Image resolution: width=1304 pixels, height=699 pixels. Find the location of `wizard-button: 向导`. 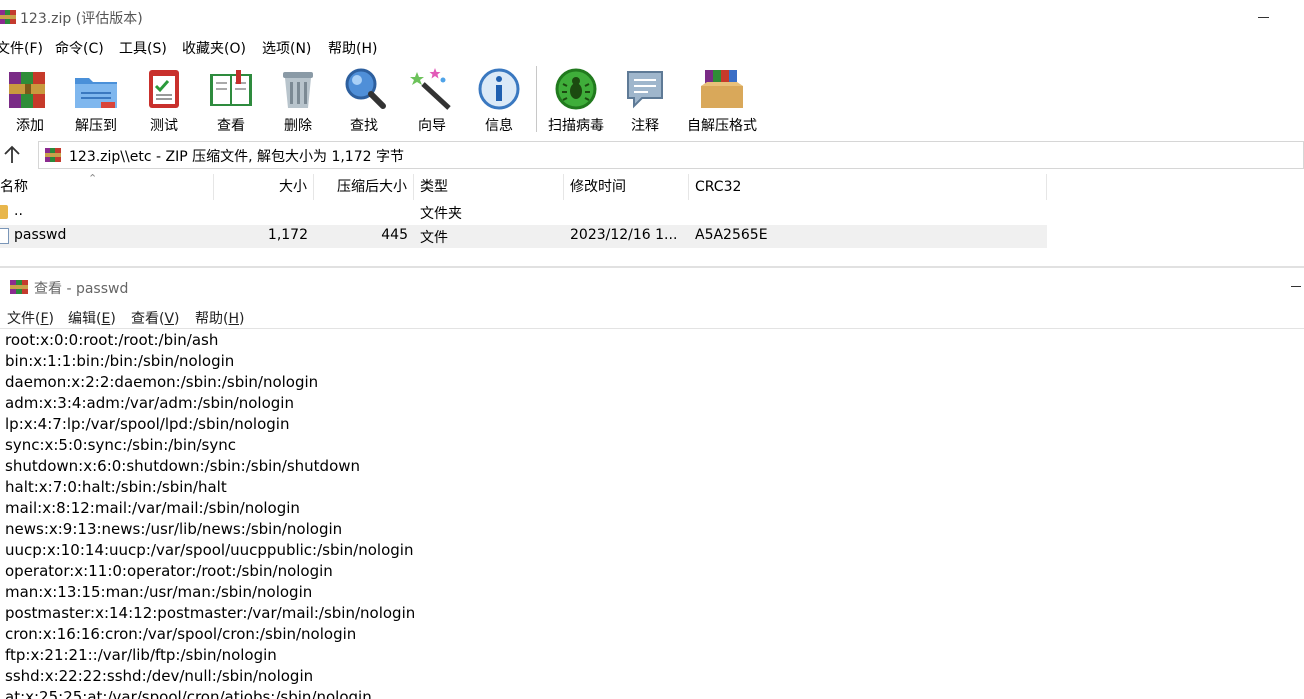

wizard-button: 向导 is located at coordinates (432, 99).